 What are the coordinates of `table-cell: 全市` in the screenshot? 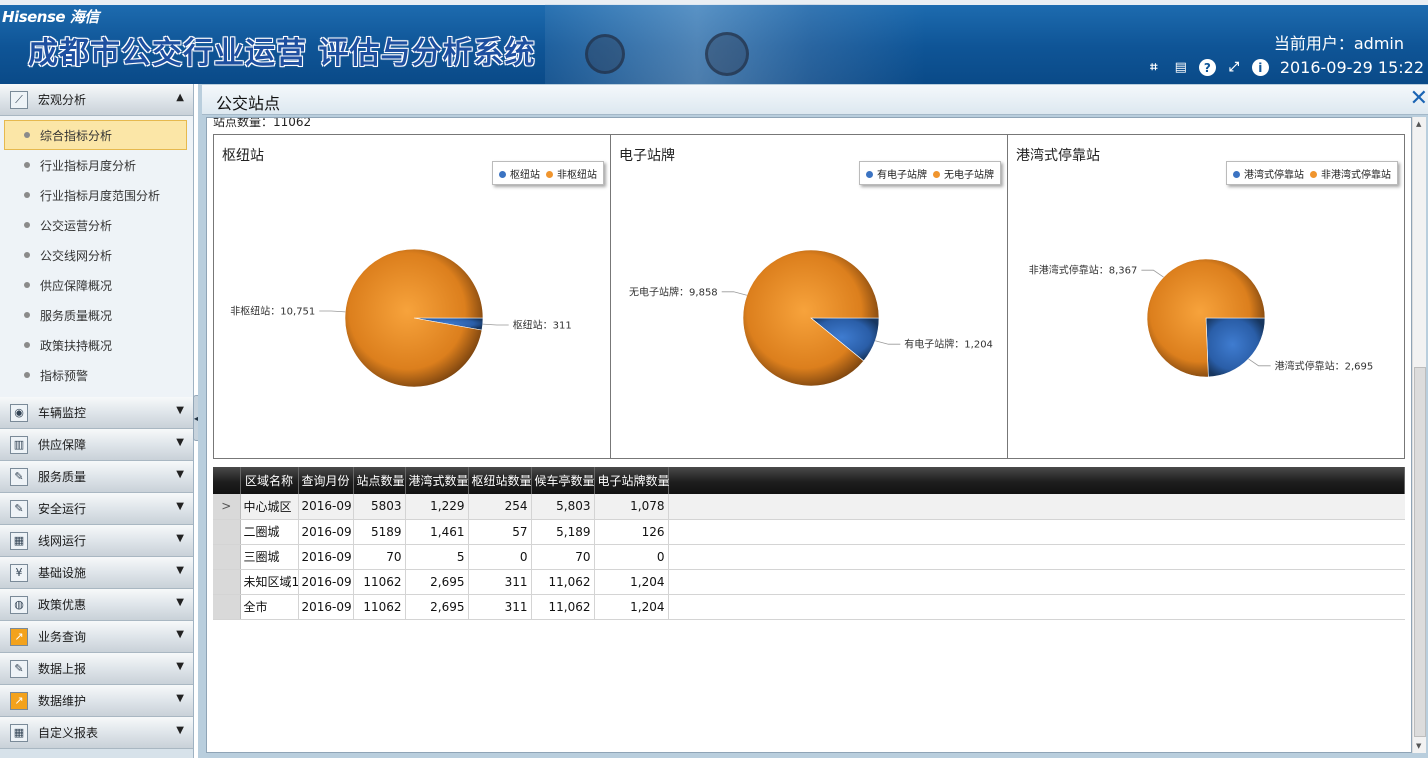 It's located at (269, 607).